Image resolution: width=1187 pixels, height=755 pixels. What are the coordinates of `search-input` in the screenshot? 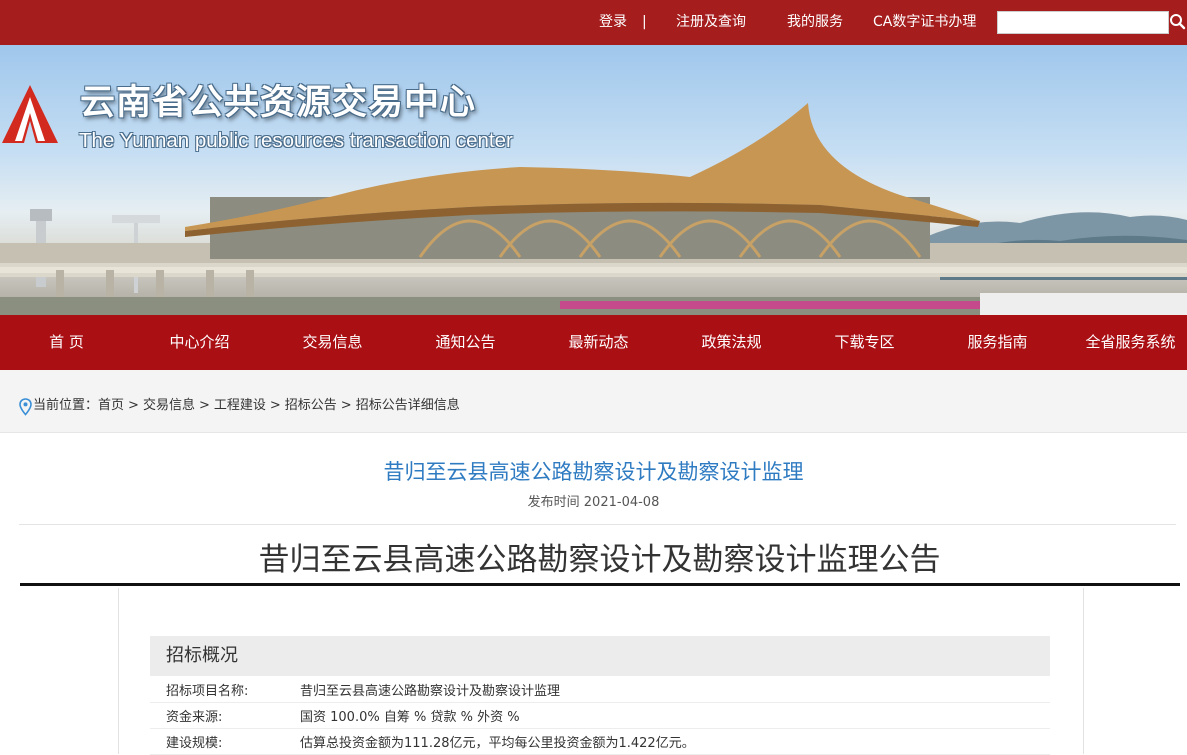 It's located at (1083, 22).